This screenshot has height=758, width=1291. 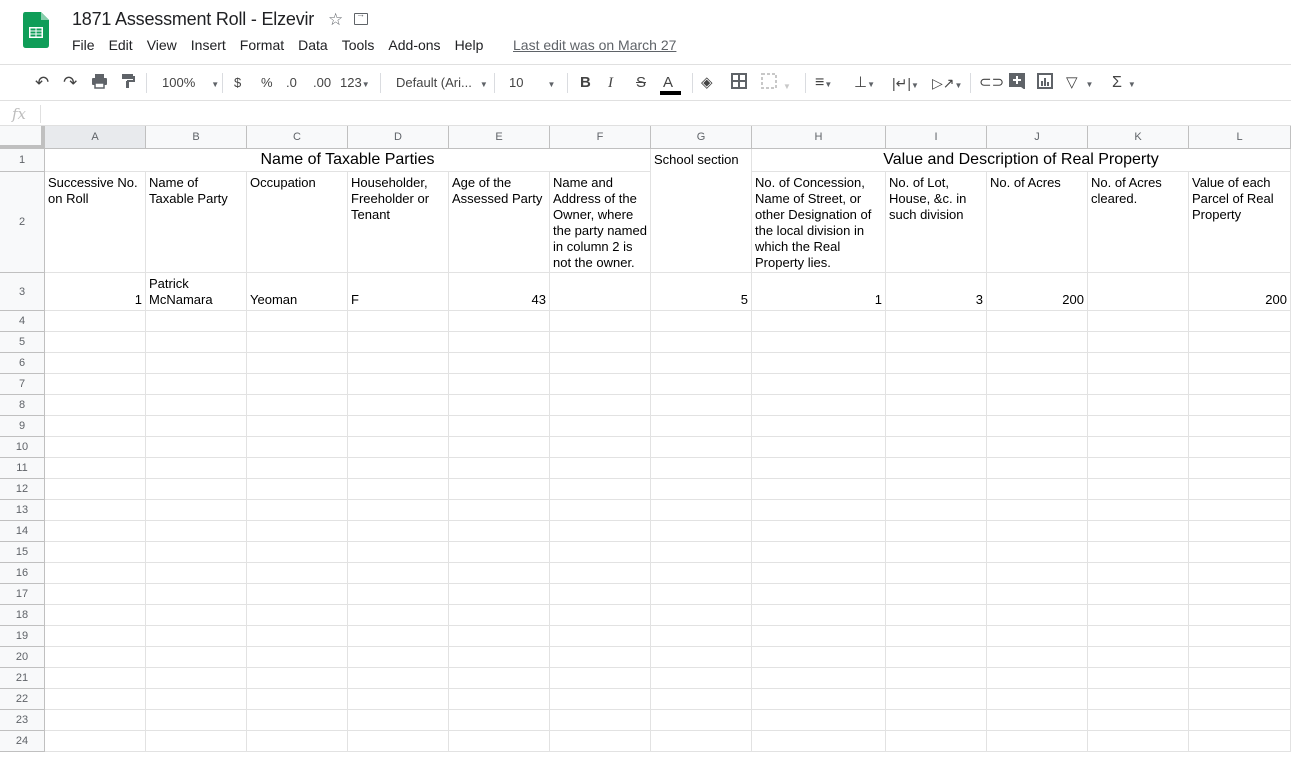 What do you see at coordinates (99, 83) in the screenshot?
I see `print-icon` at bounding box center [99, 83].